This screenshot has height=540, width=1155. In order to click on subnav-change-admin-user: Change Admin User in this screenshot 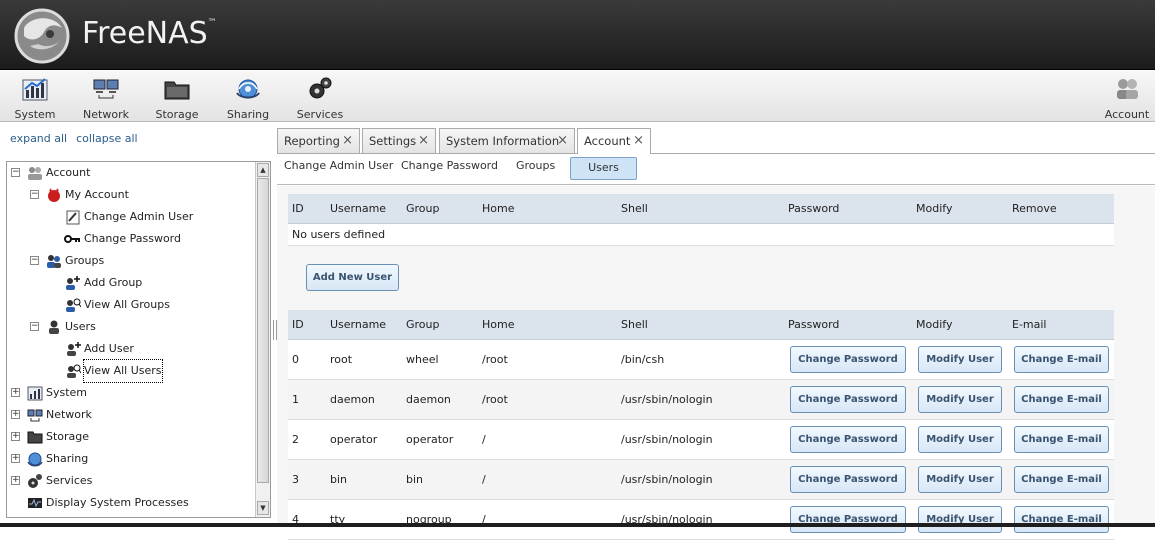, I will do `click(338, 166)`.